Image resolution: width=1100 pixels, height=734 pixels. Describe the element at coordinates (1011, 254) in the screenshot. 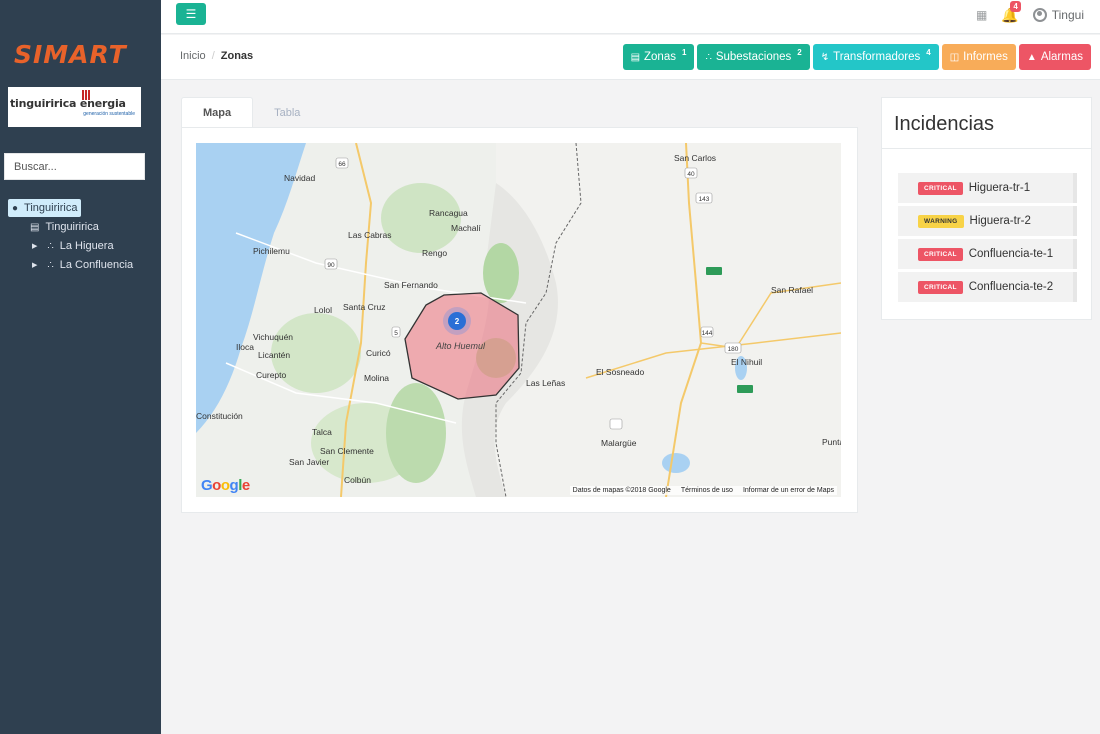

I see `incidencia-name: Confluencia-te-1` at that location.